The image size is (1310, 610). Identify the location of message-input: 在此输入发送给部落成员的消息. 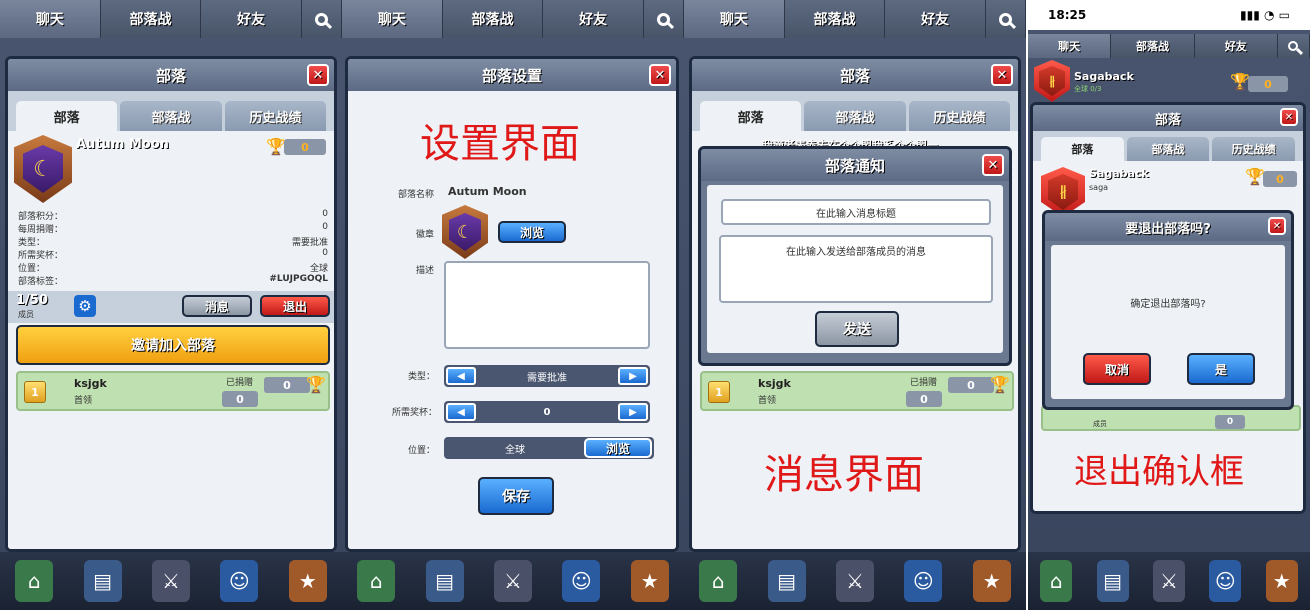
(856, 269).